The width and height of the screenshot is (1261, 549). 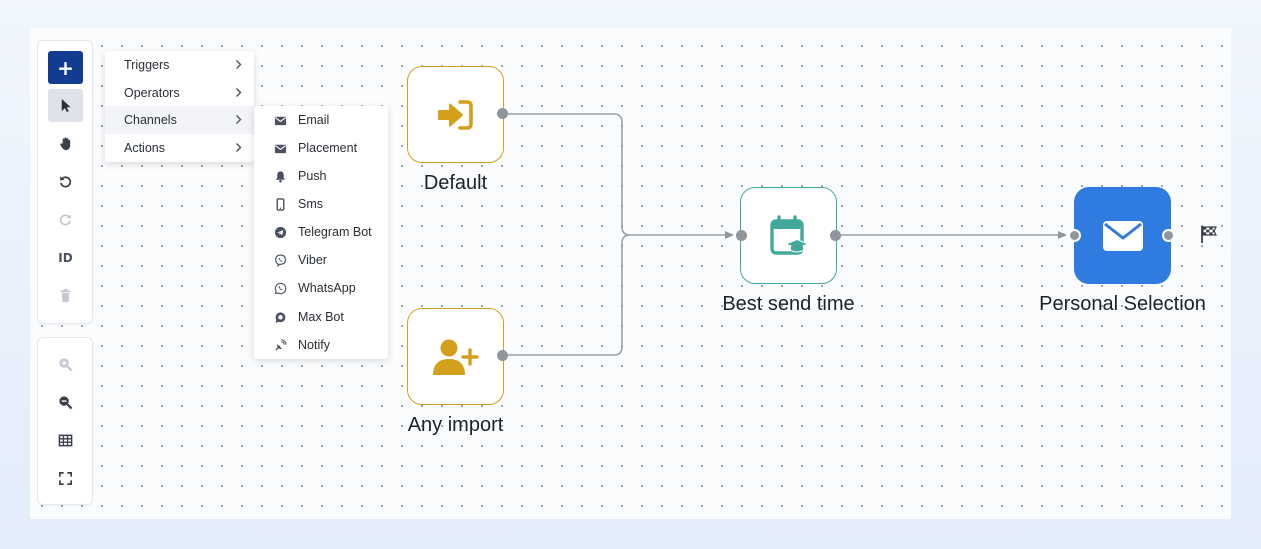 I want to click on menu-item-label: Triggers, so click(x=147, y=65).